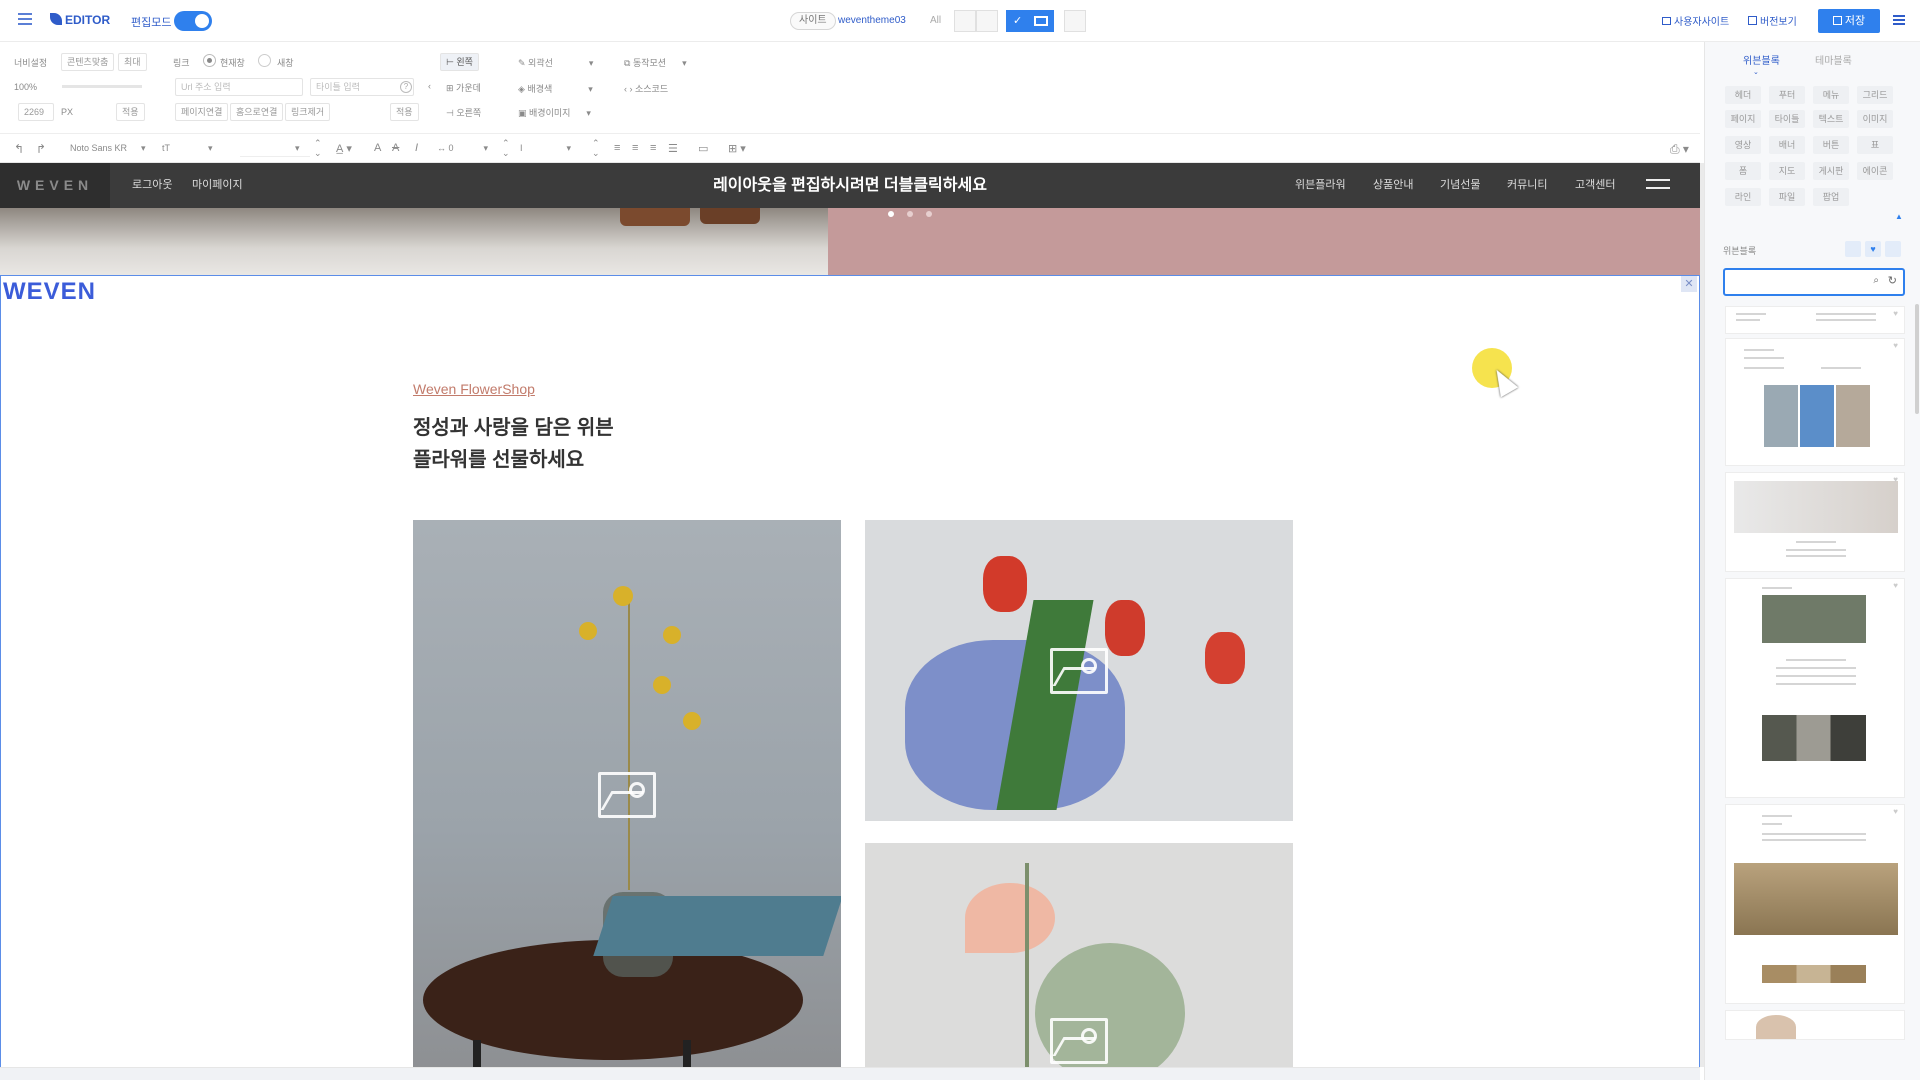 This screenshot has width=1920, height=1080. Describe the element at coordinates (653, 148) in the screenshot. I see `align-right-text-icon: ≡` at that location.